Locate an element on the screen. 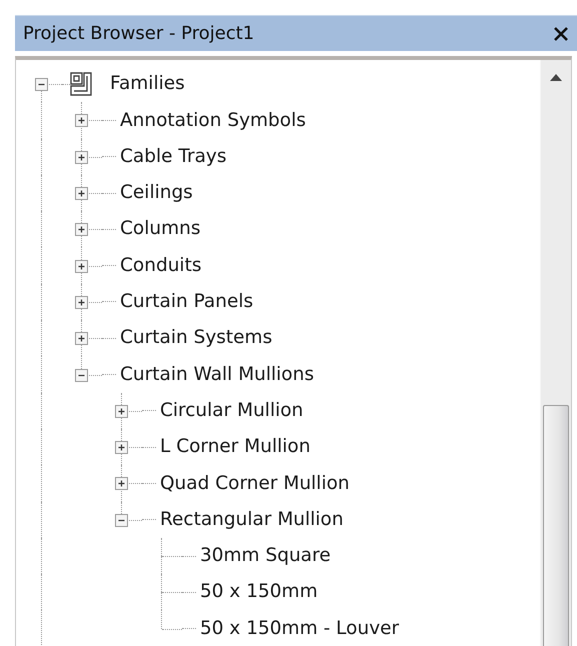 Image resolution: width=577 pixels, height=646 pixels. scroll-up-icon is located at coordinates (556, 77).